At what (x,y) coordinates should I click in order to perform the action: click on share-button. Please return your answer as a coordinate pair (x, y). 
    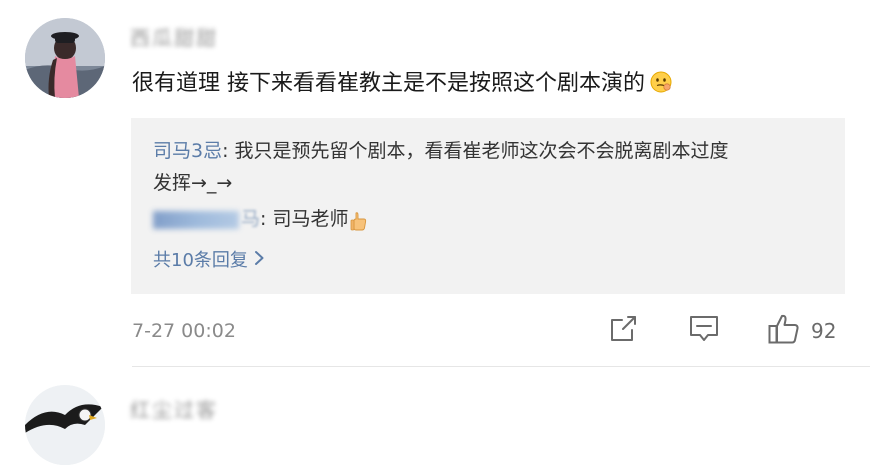
    Looking at the image, I should click on (623, 331).